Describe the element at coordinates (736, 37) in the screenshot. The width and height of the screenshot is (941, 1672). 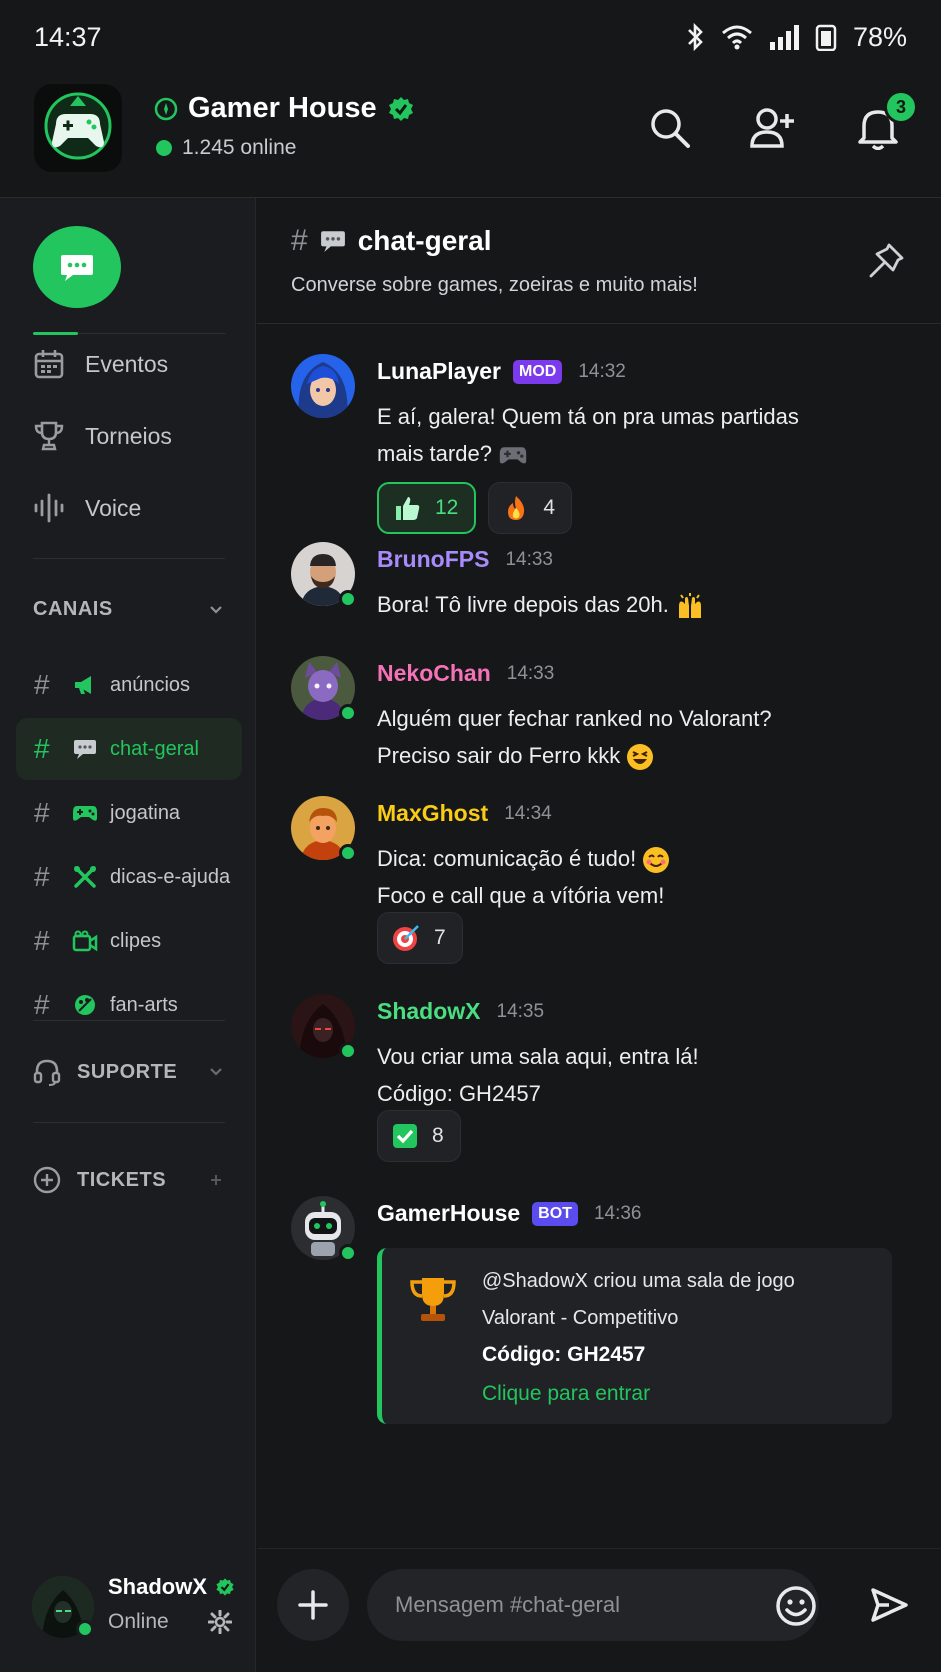
I see `wifi-icon` at that location.